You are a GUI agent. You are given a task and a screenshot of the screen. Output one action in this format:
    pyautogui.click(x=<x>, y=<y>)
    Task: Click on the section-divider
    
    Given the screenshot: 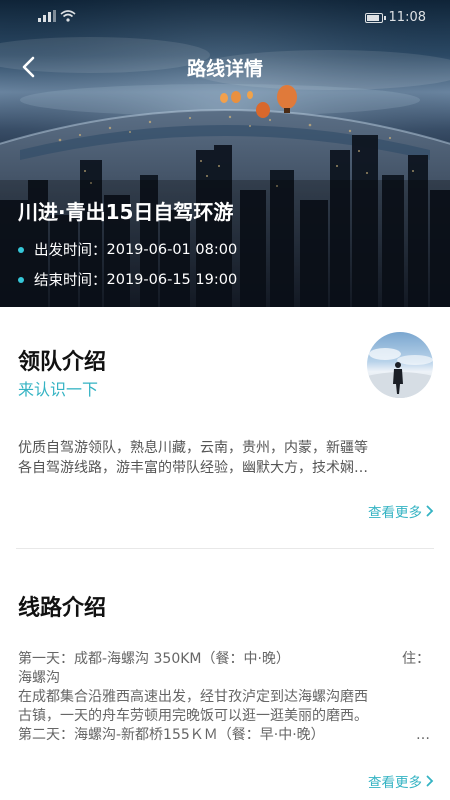 What is the action you would take?
    pyautogui.click(x=225, y=548)
    